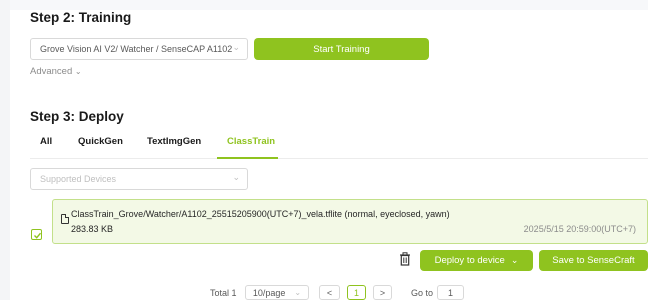 The image size is (648, 300). Describe the element at coordinates (339, 147) in the screenshot. I see `deploy-tabs: All QuickGen TextImgGen ClassTrain` at that location.